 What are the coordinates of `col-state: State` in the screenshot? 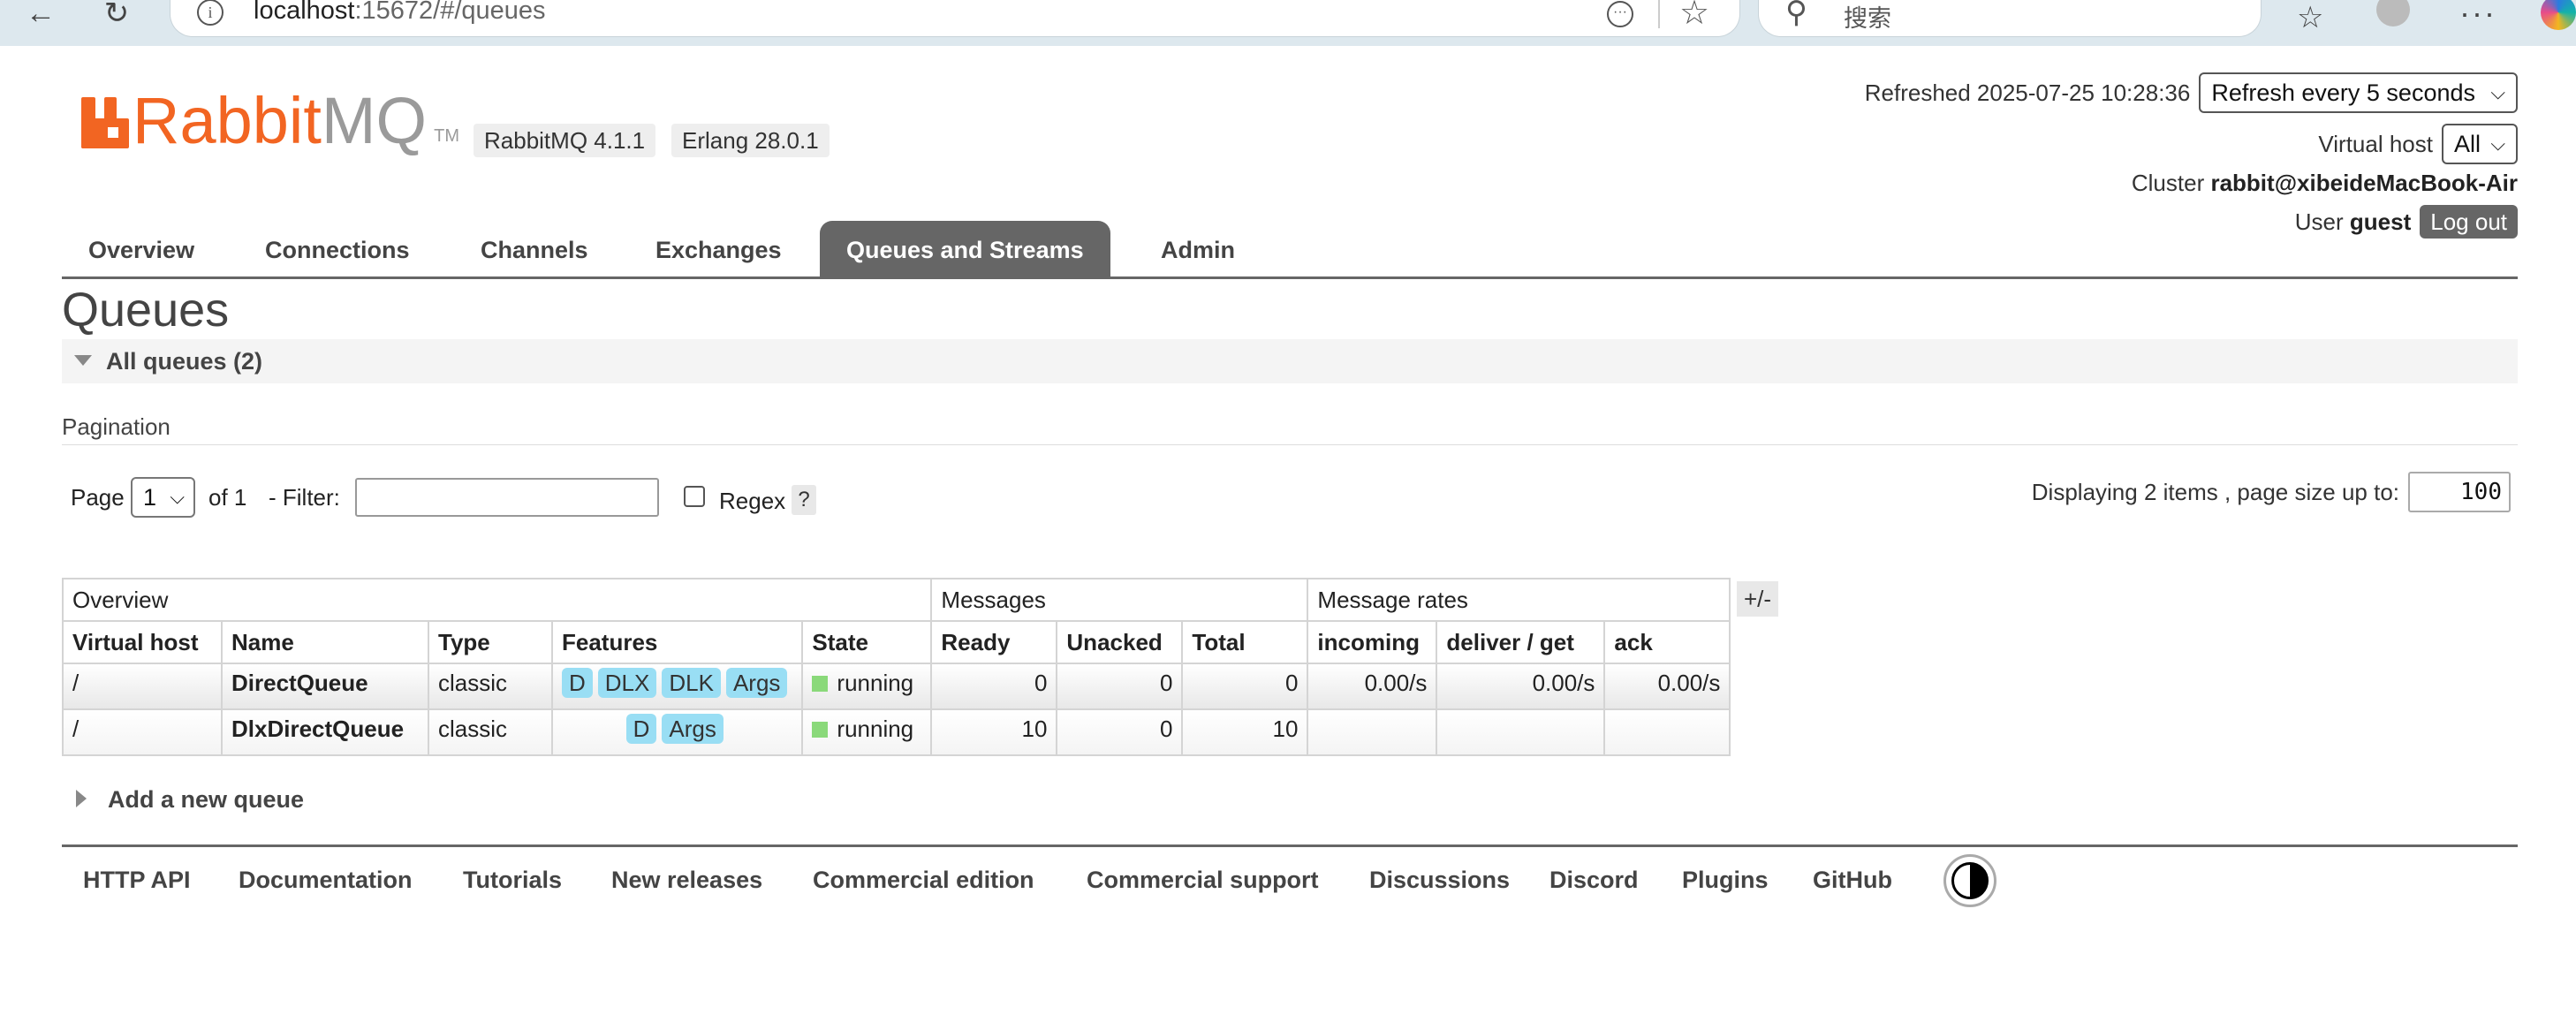 It's located at (867, 642).